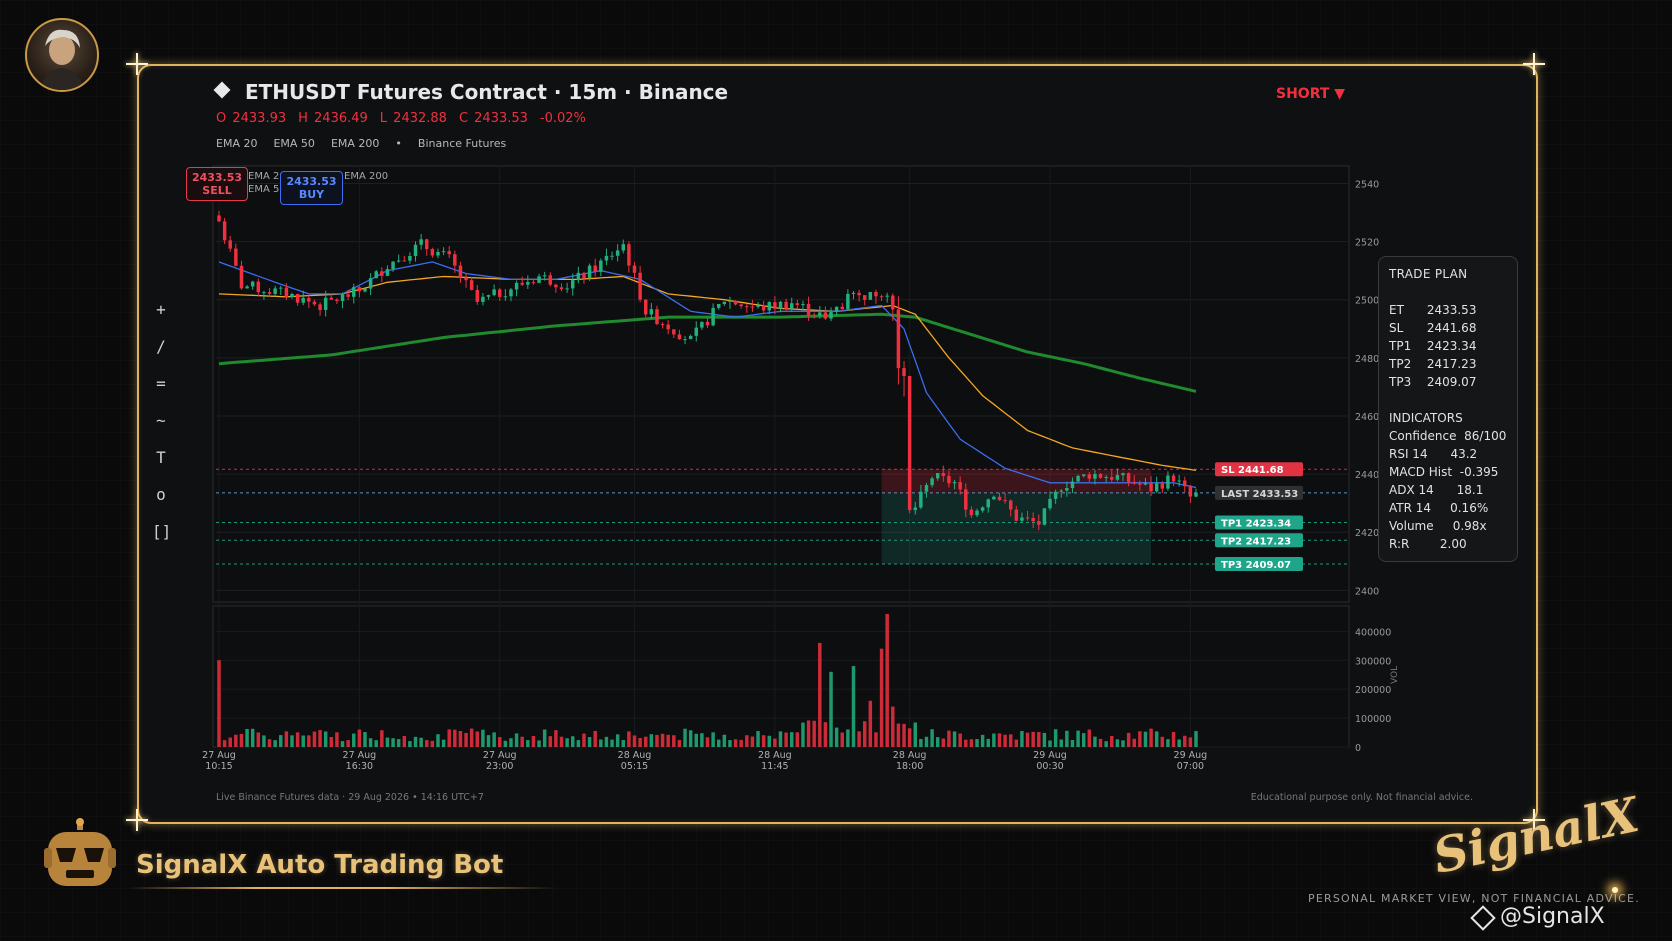 Image resolution: width=1672 pixels, height=941 pixels. Describe the element at coordinates (634, 766) in the screenshot. I see `x-tick-time: 05:15` at that location.